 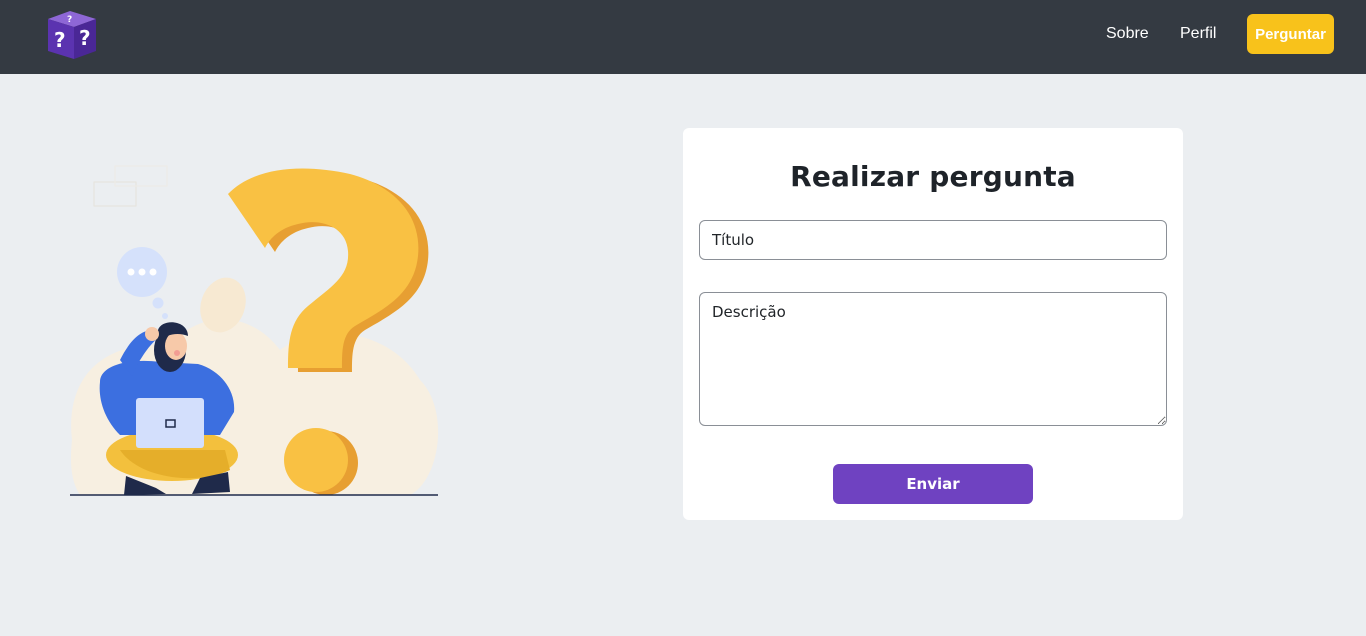 What do you see at coordinates (933, 240) in the screenshot?
I see `question-title-input` at bounding box center [933, 240].